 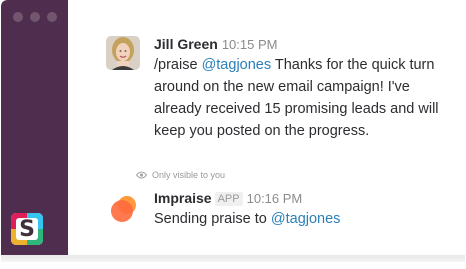 What do you see at coordinates (228, 199) in the screenshot?
I see `app-badge: APP` at bounding box center [228, 199].